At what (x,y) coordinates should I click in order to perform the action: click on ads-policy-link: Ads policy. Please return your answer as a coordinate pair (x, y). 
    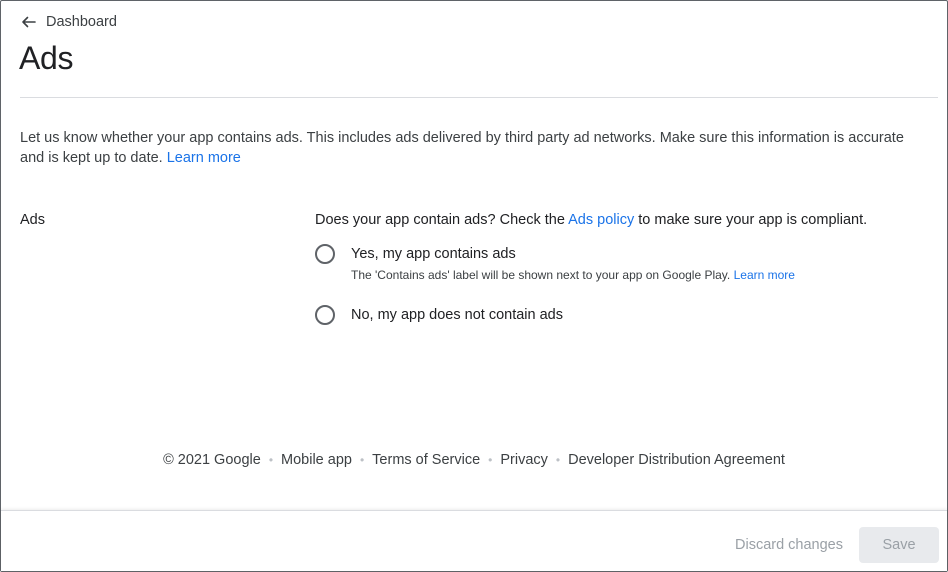
    Looking at the image, I should click on (601, 220).